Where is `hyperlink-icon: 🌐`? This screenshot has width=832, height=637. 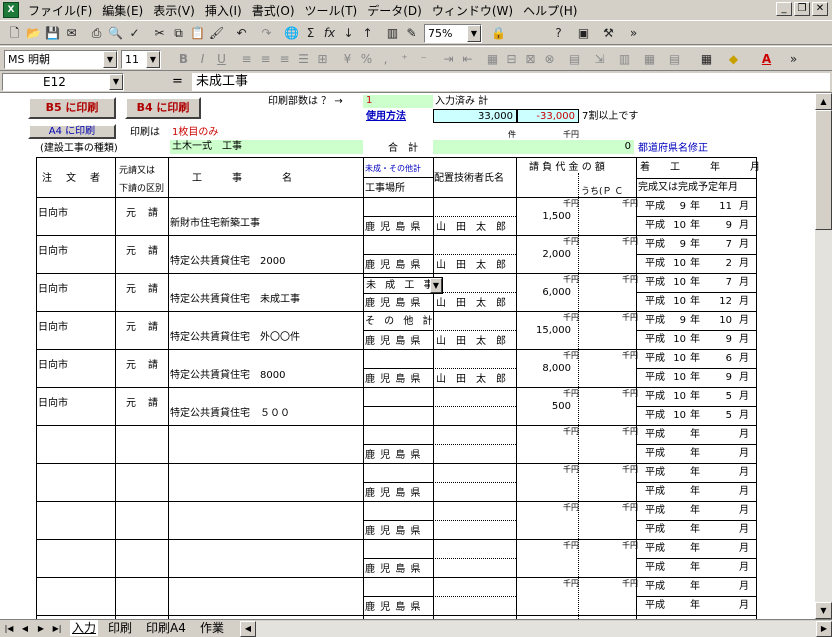
hyperlink-icon: 🌐 is located at coordinates (291, 33).